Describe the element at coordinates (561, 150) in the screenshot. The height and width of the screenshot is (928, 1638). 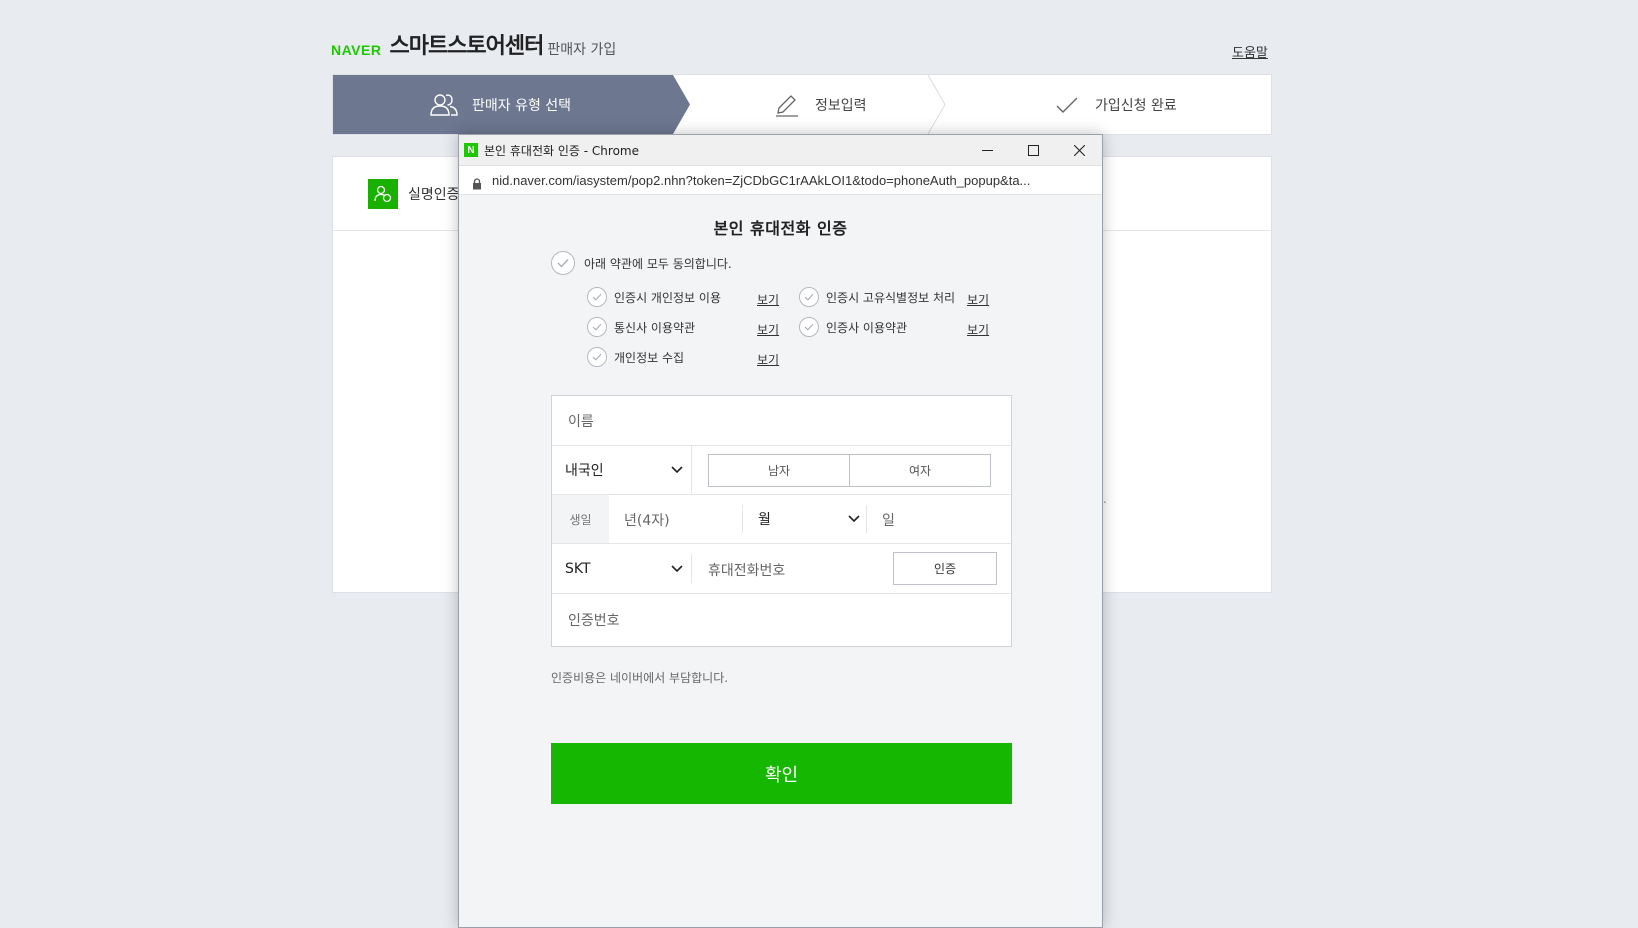
I see `window-title: 본인 휴대전화 인증 - Chrome` at that location.